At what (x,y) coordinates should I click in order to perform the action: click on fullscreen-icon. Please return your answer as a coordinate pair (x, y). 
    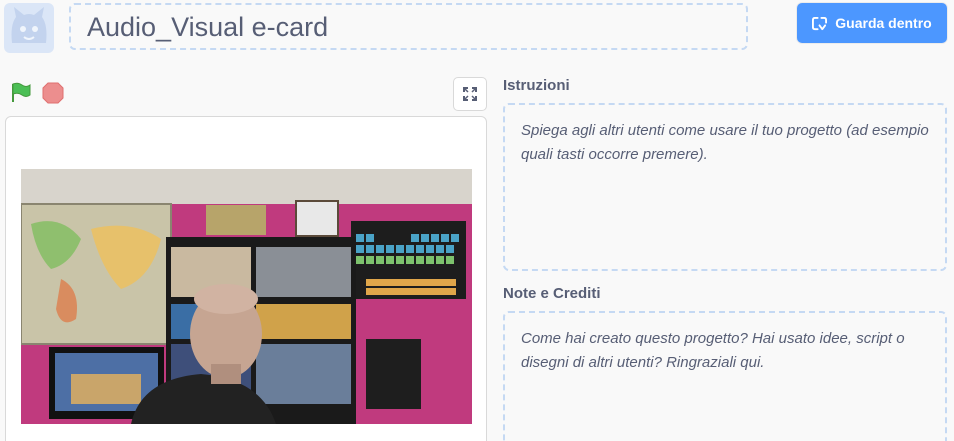
    Looking at the image, I should click on (470, 94).